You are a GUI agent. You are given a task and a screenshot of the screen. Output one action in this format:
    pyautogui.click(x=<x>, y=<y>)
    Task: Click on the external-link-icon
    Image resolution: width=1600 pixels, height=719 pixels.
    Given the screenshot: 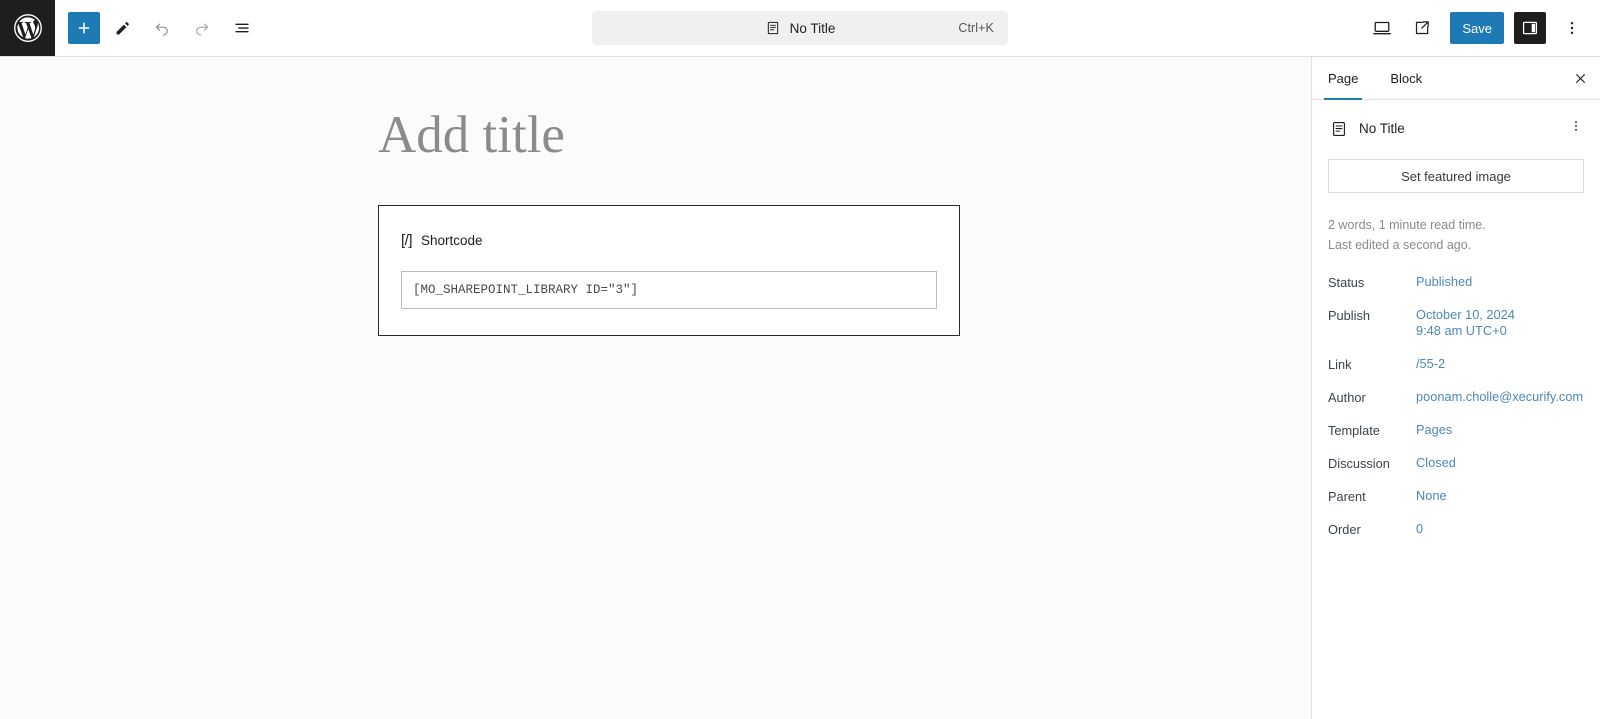 What is the action you would take?
    pyautogui.click(x=1423, y=28)
    